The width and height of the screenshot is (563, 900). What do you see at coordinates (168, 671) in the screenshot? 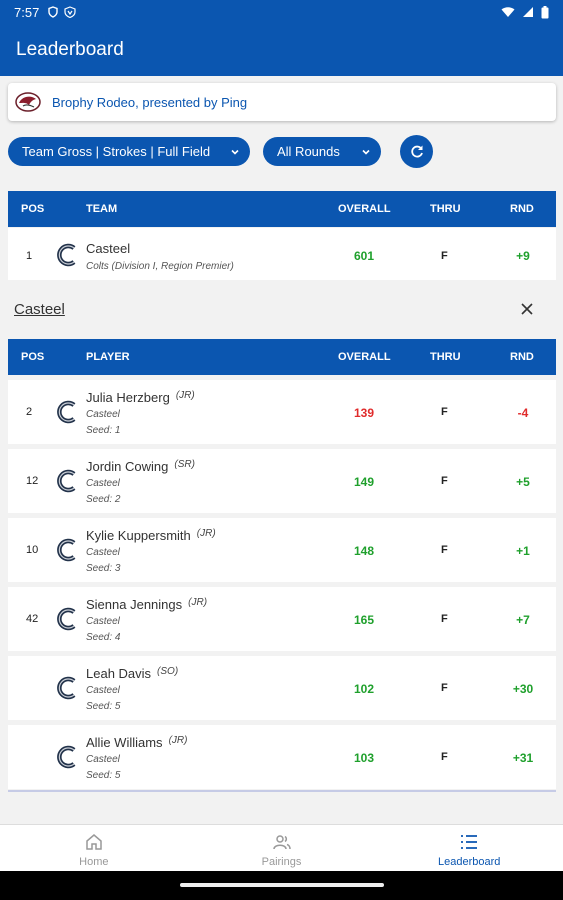
I see `player-year: (SO)` at bounding box center [168, 671].